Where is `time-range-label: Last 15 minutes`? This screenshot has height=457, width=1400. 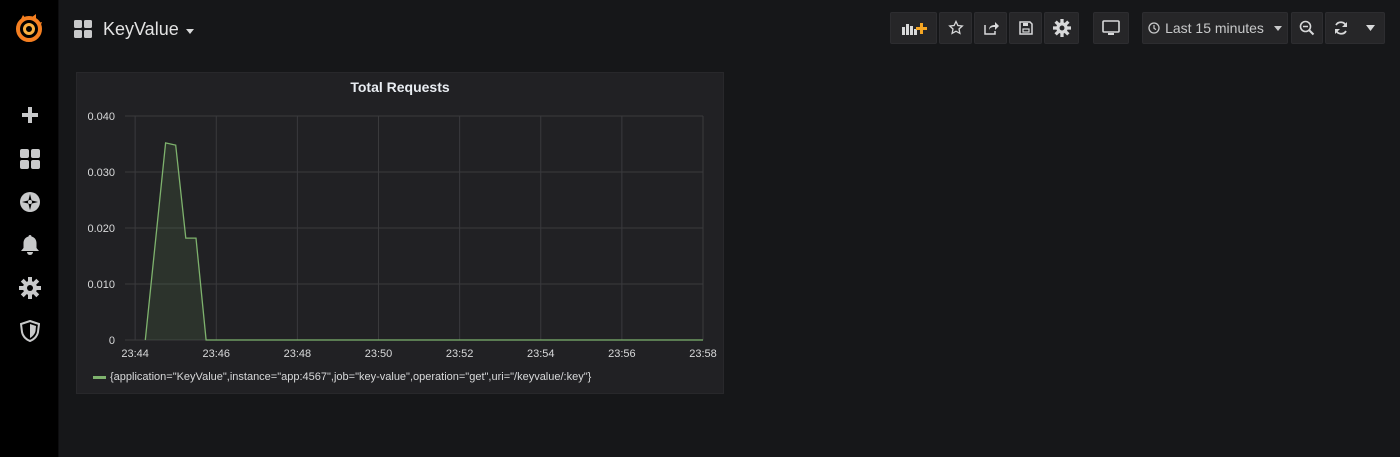 time-range-label: Last 15 minutes is located at coordinates (1214, 28).